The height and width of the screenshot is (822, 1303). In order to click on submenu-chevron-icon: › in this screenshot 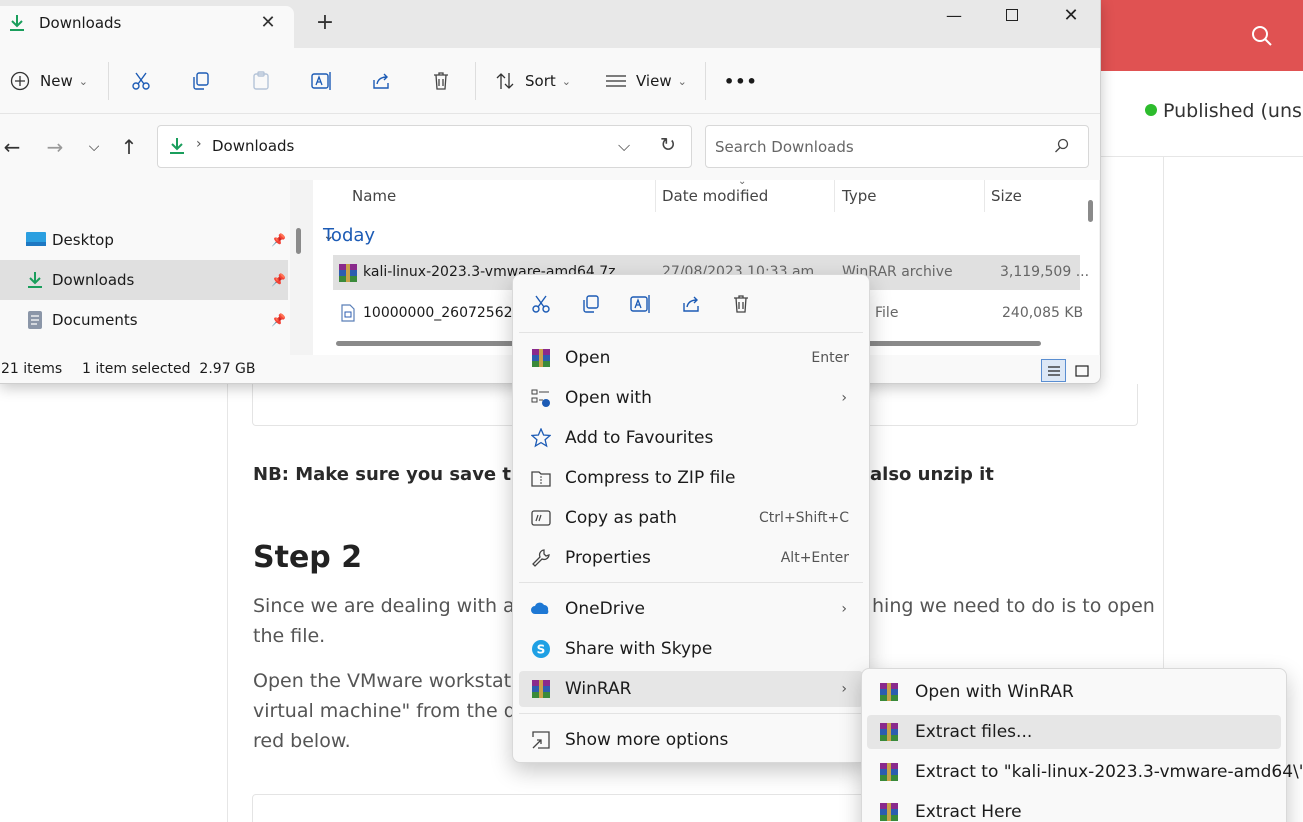, I will do `click(844, 689)`.